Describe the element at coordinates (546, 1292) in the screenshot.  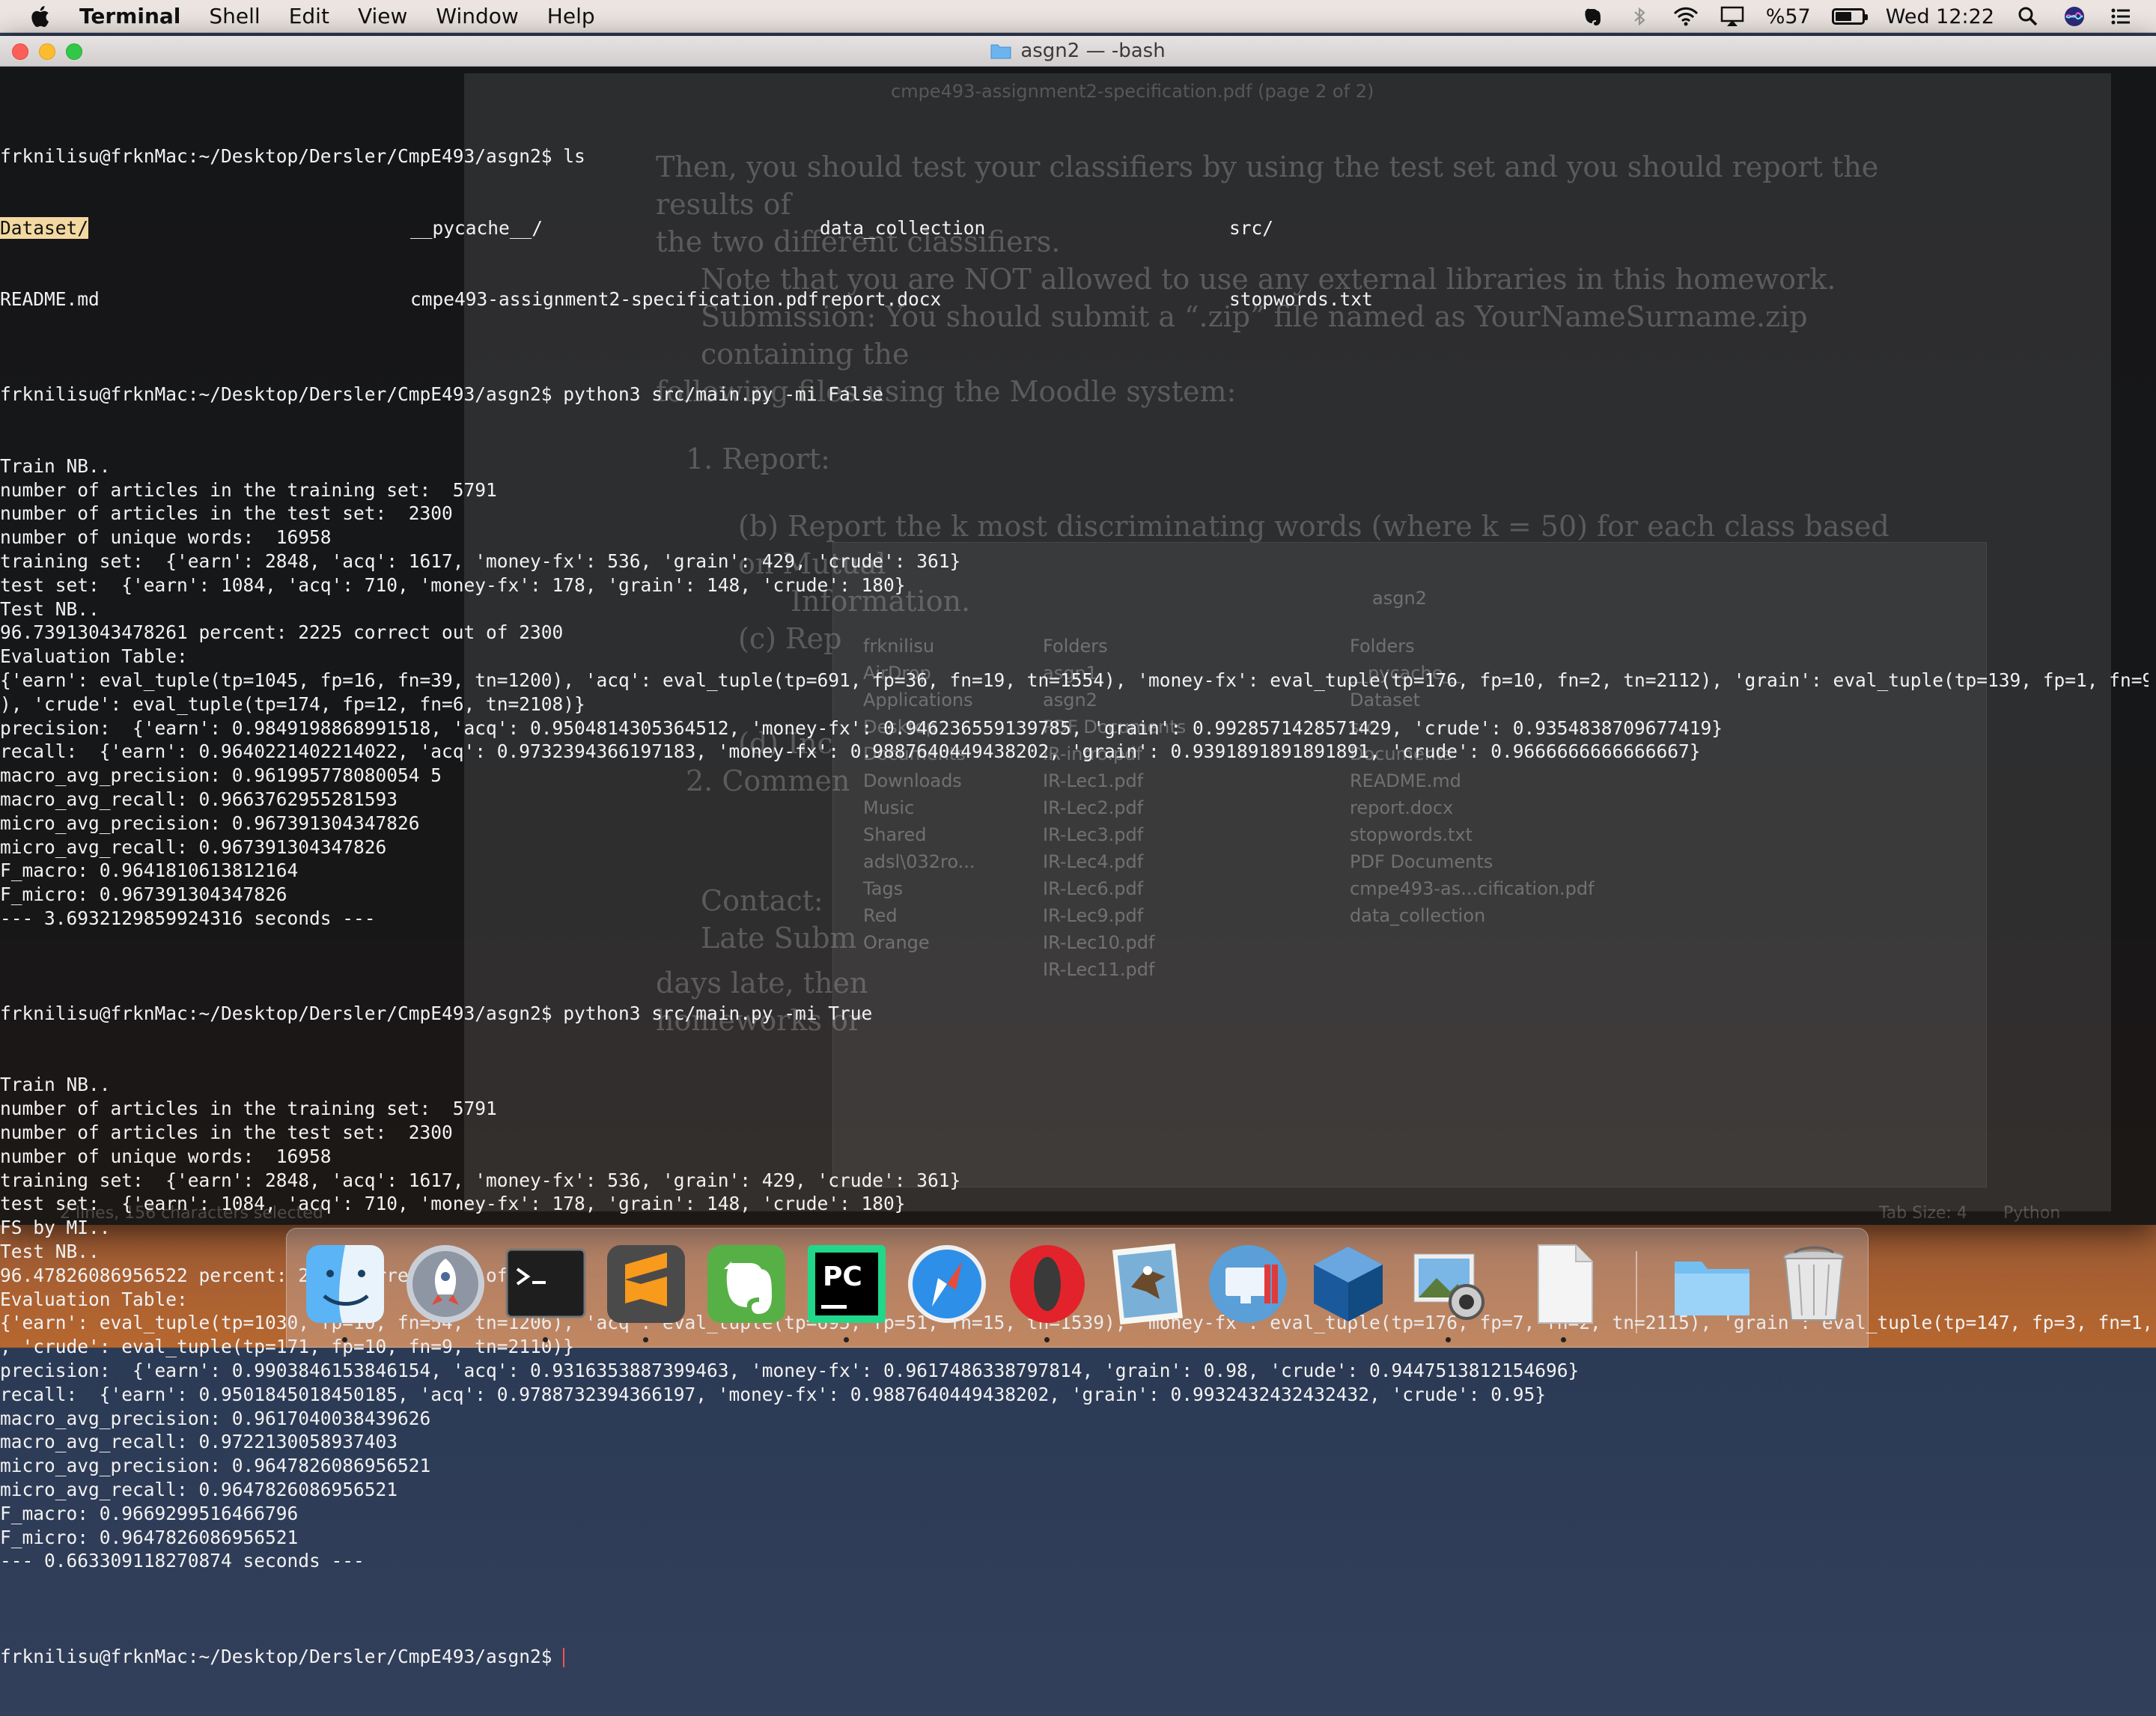
I see `terminal-icon` at that location.